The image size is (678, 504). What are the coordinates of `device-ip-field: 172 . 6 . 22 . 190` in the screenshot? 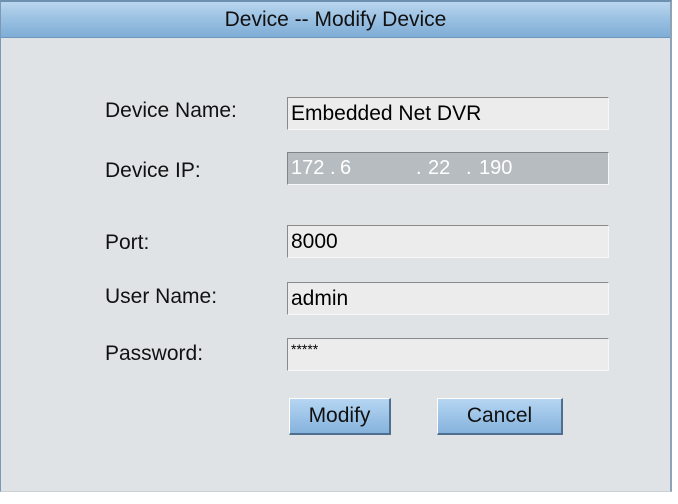 It's located at (448, 168).